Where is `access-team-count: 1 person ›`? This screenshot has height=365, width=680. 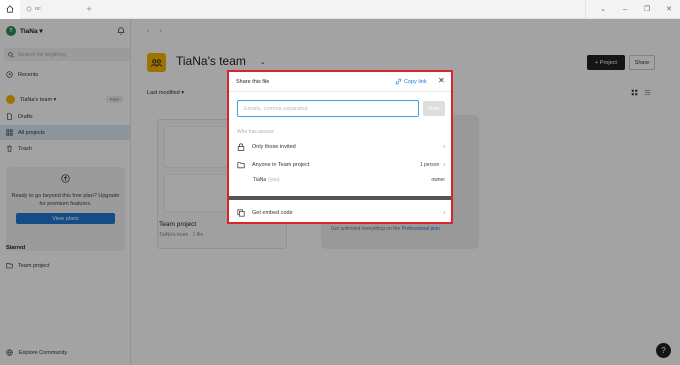
access-team-count: 1 person › is located at coordinates (432, 165).